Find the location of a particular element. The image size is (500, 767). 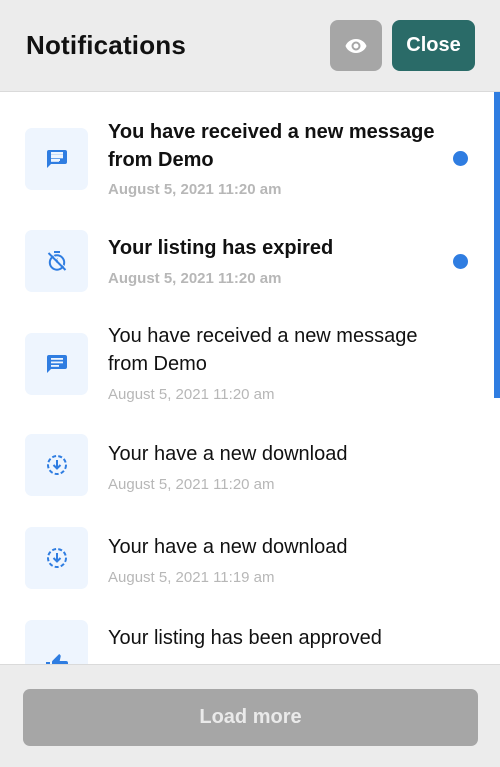

eye-icon is located at coordinates (356, 45).